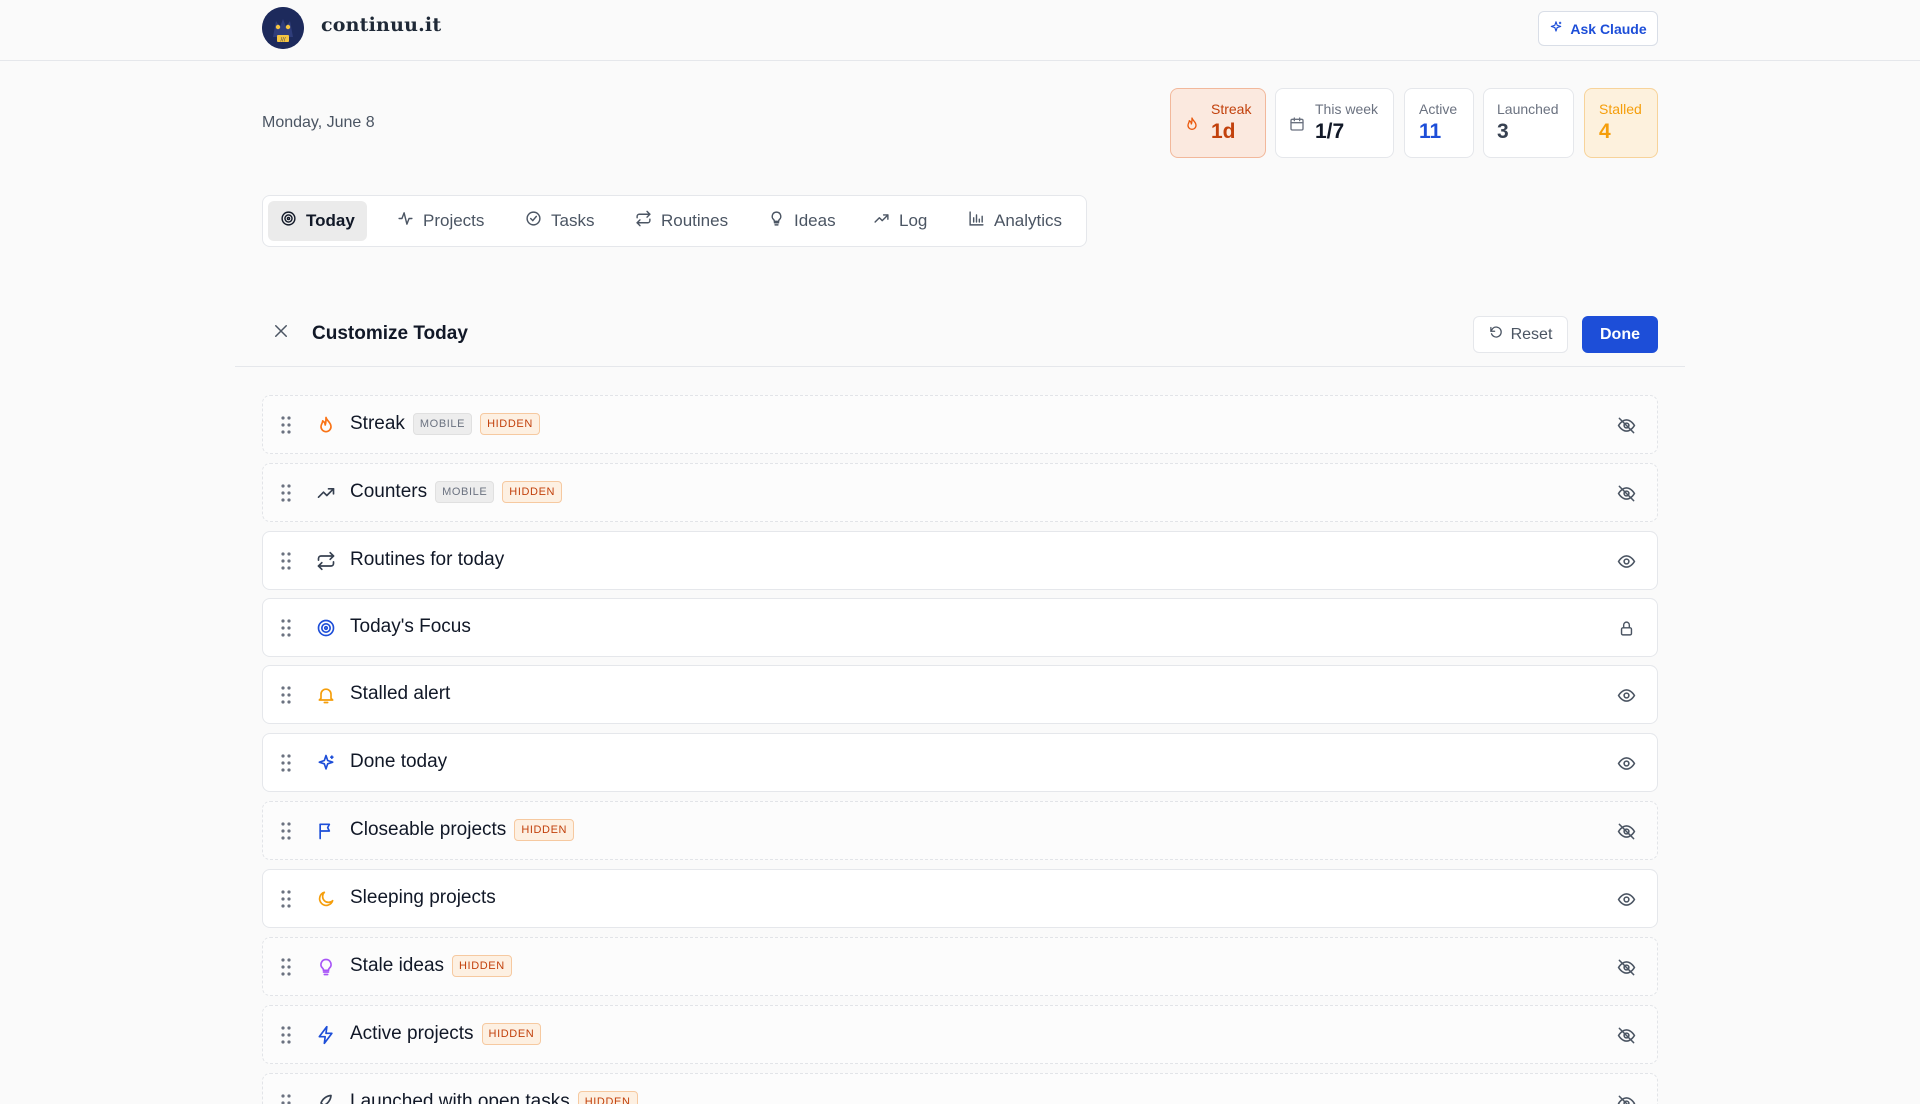  Describe the element at coordinates (423, 898) in the screenshot. I see `section-label: Sleeping projects` at that location.